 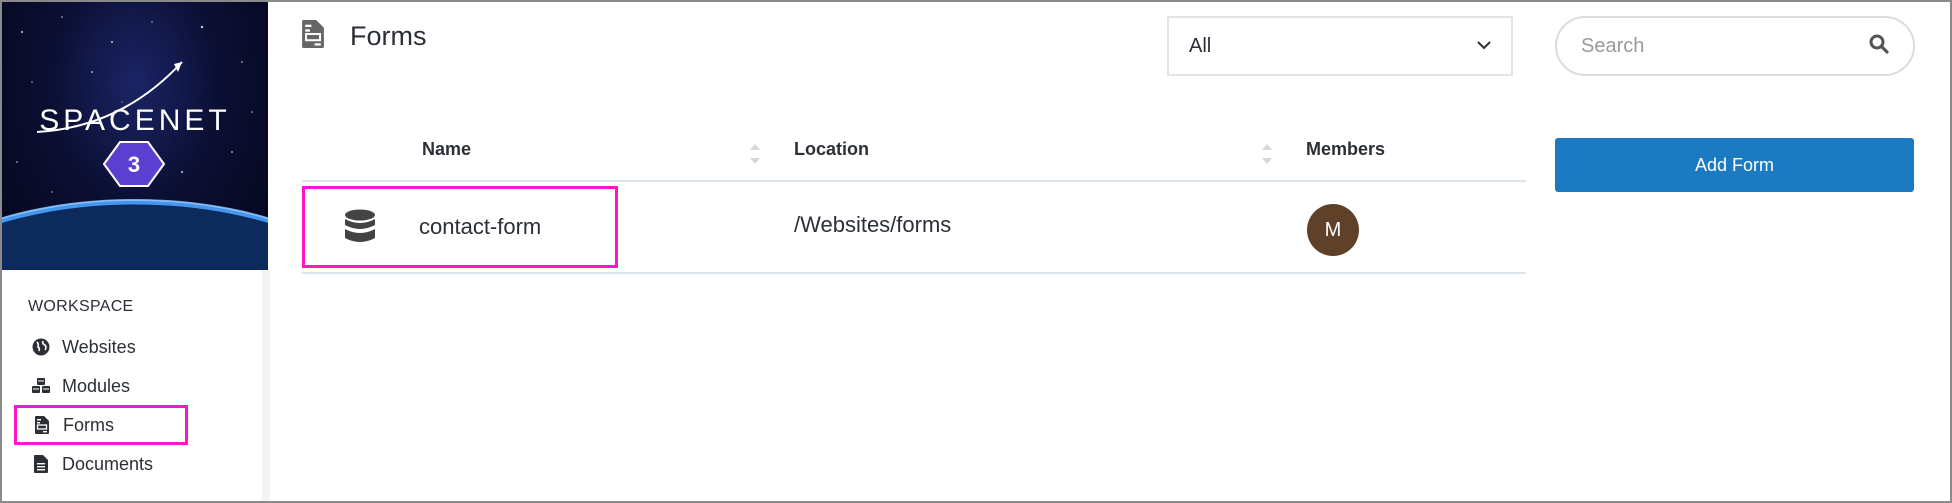 I want to click on database-icon, so click(x=360, y=227).